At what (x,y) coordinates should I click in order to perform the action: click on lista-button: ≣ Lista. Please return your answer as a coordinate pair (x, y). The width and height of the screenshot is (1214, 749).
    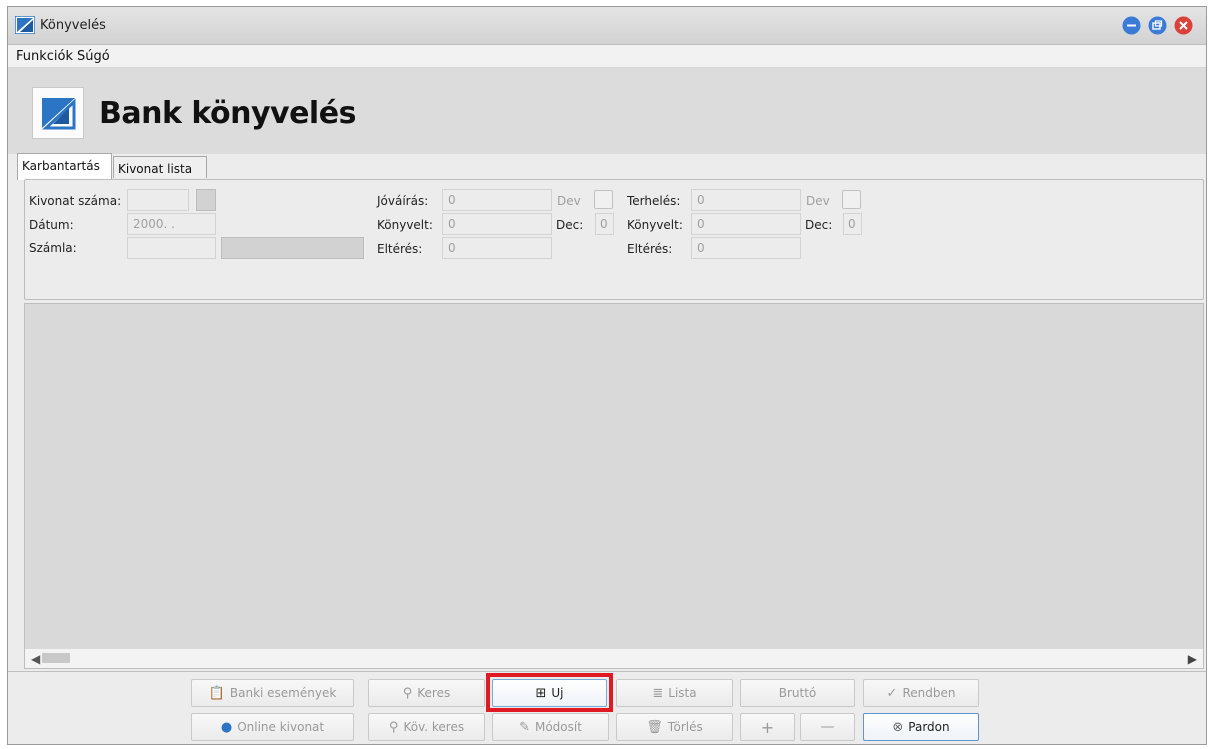
    Looking at the image, I should click on (674, 693).